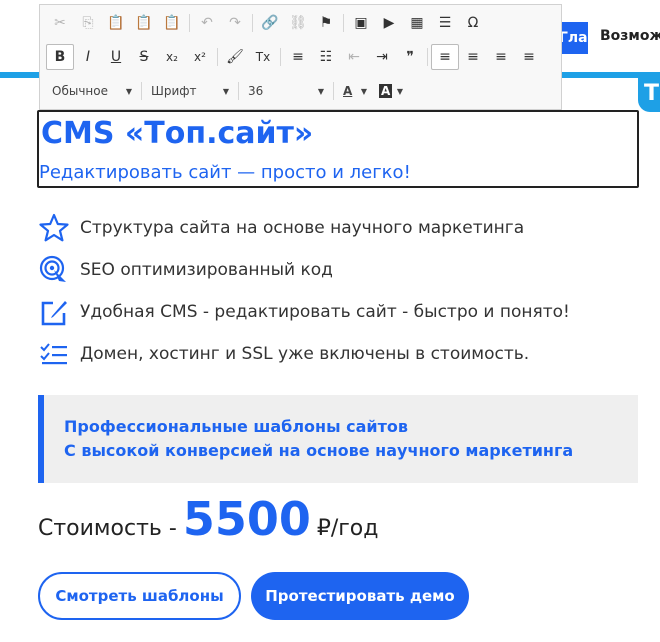  I want to click on undo-button: ↶, so click(207, 23).